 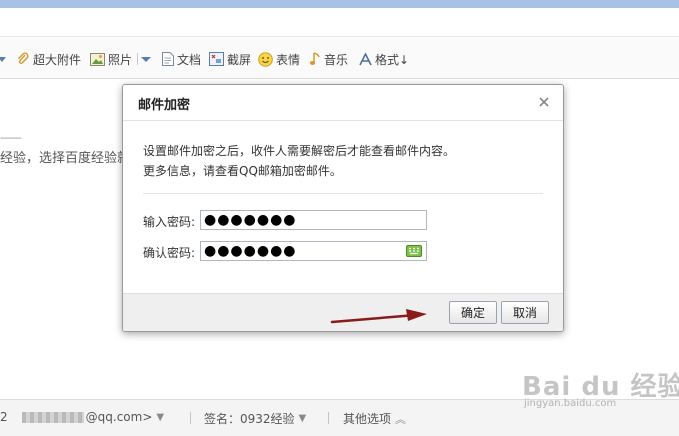 What do you see at coordinates (570, 403) in the screenshot?
I see `watermark-url-text: jingyan.baidu.com` at bounding box center [570, 403].